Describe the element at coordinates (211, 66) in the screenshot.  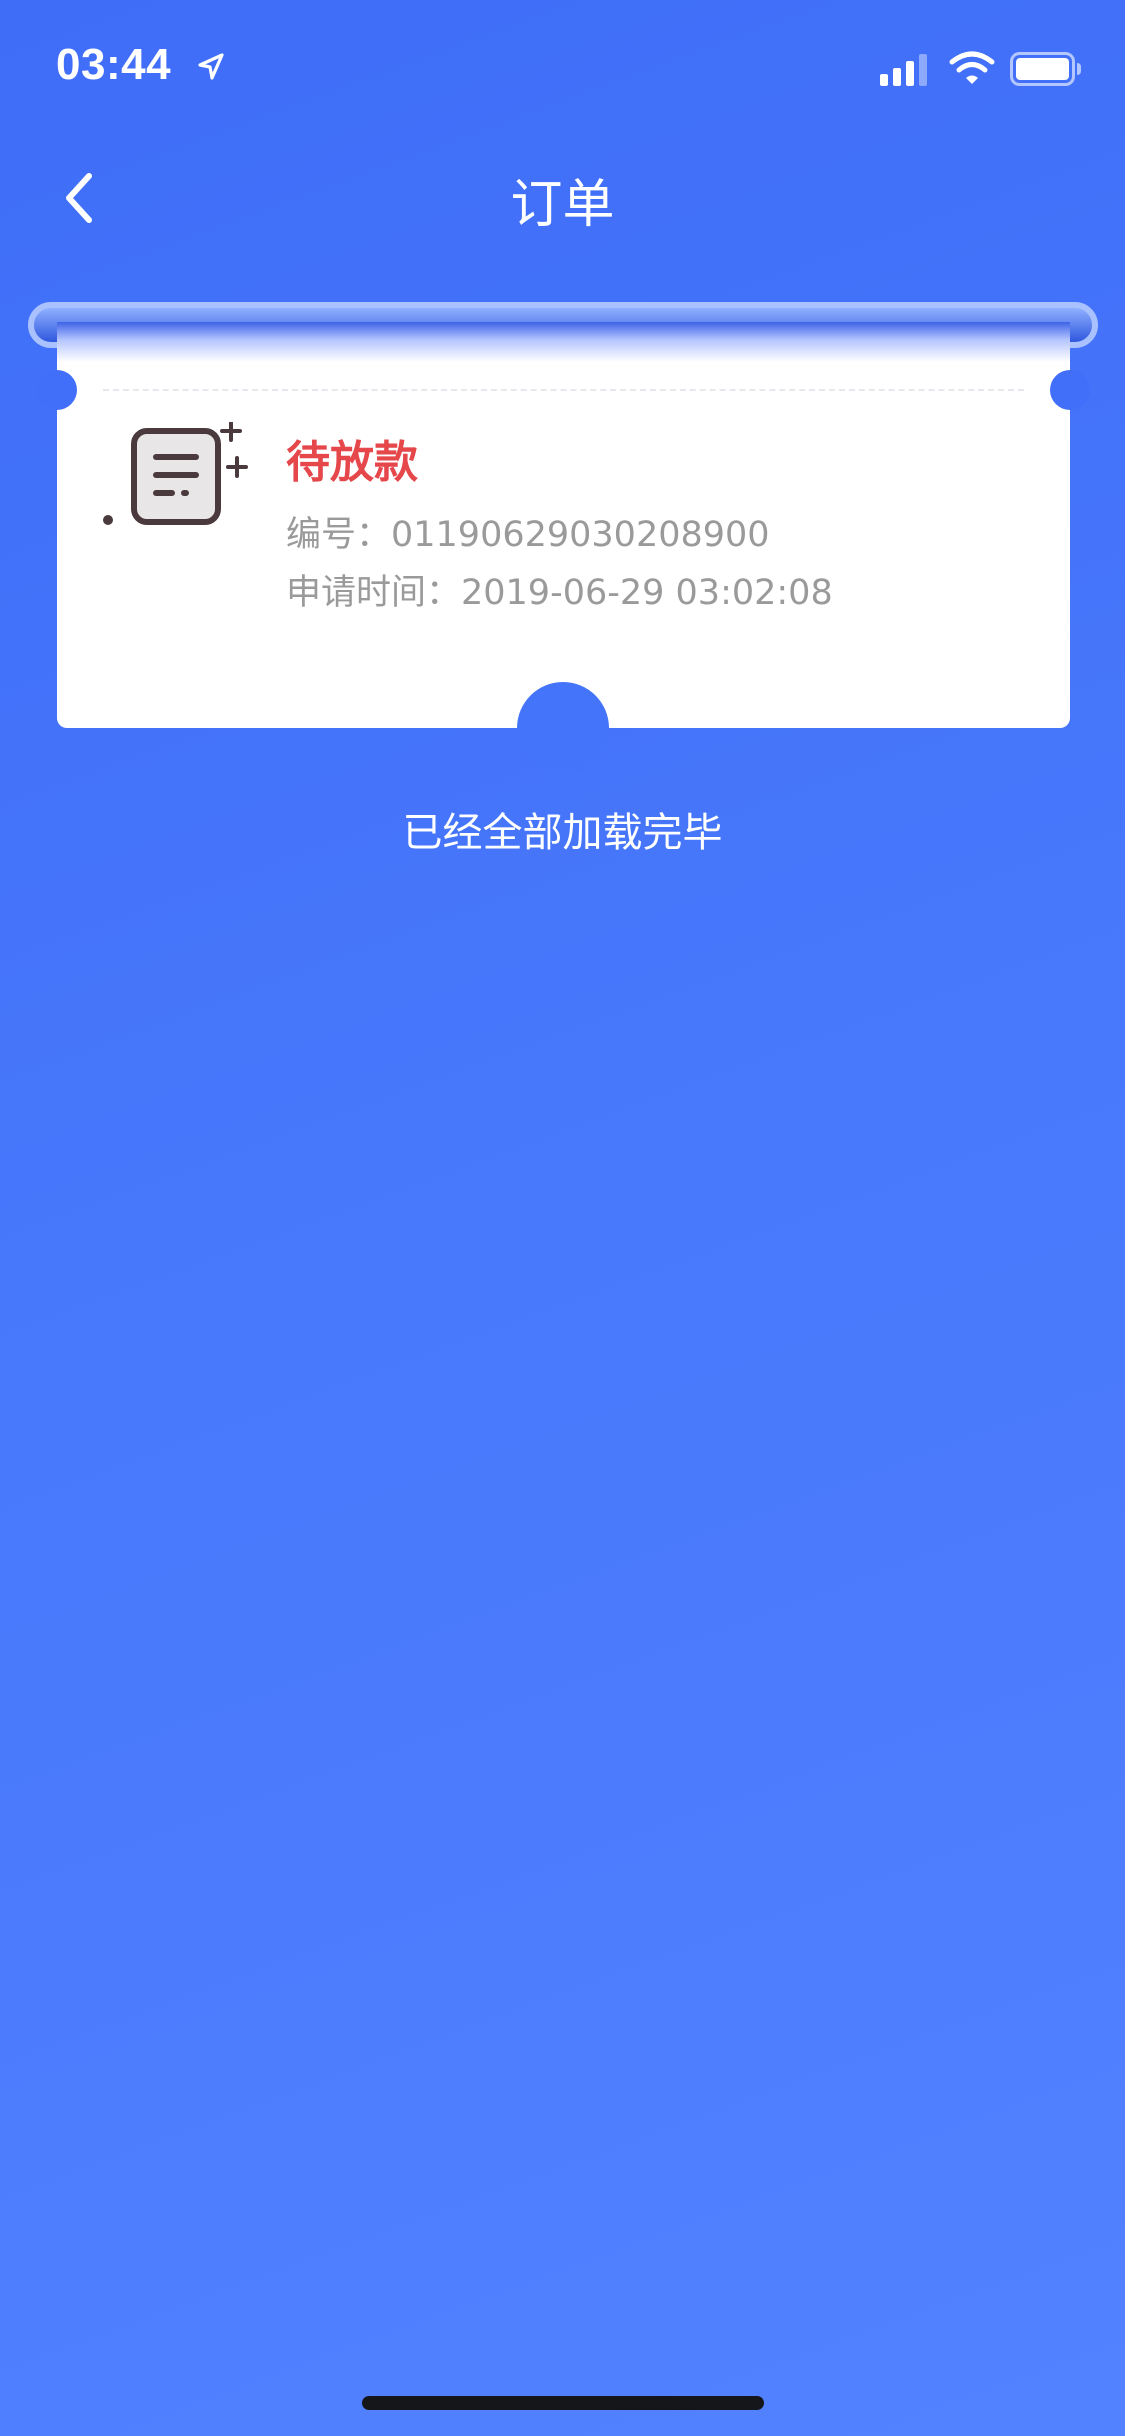
I see `location-arrow-icon` at that location.